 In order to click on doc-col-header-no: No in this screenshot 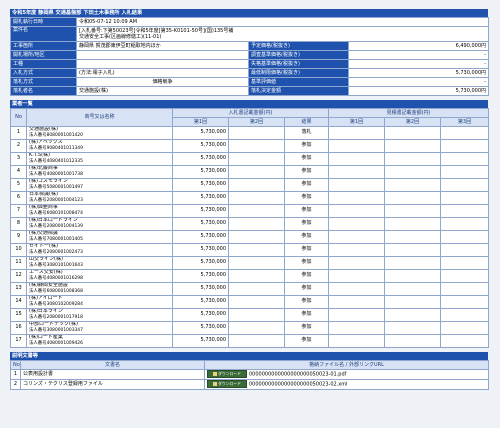, I will do `click(15, 365)`.